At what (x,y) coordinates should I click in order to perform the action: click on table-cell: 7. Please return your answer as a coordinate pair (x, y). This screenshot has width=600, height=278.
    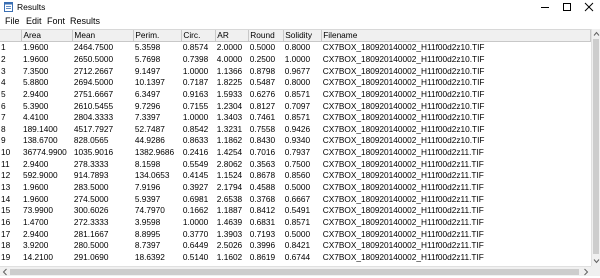
    Looking at the image, I should click on (3, 117).